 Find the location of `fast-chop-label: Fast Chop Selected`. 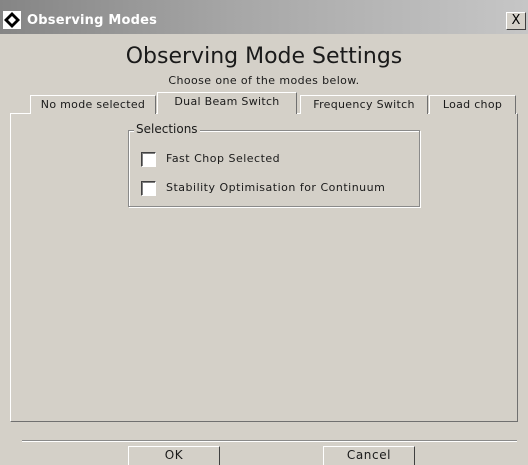

fast-chop-label: Fast Chop Selected is located at coordinates (223, 158).